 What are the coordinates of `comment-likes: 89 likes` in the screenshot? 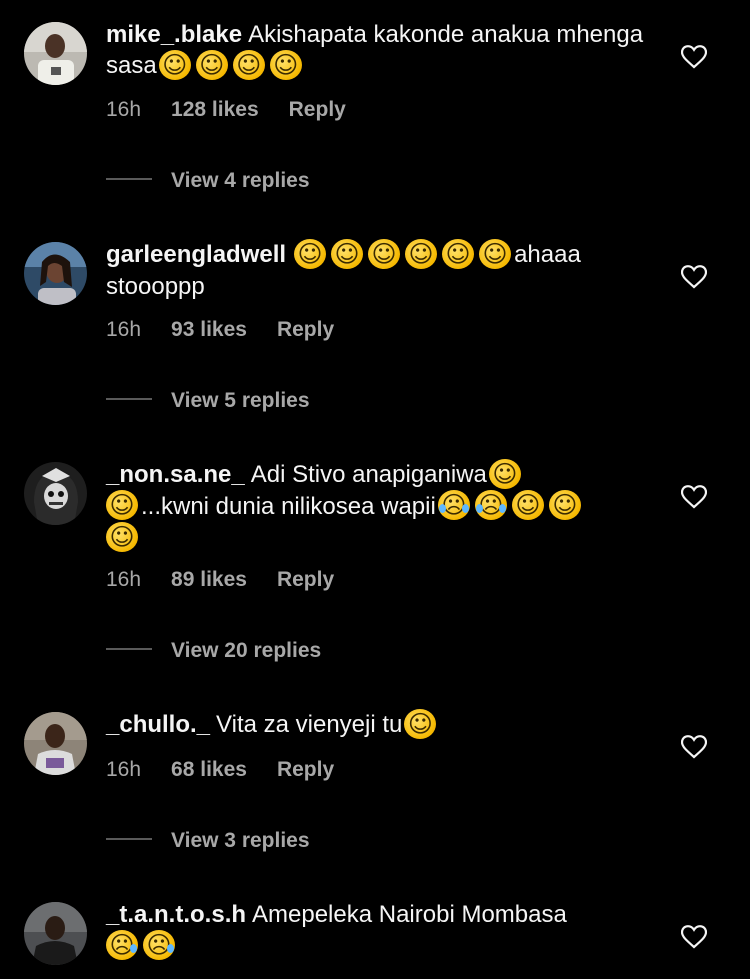 It's located at (209, 579).